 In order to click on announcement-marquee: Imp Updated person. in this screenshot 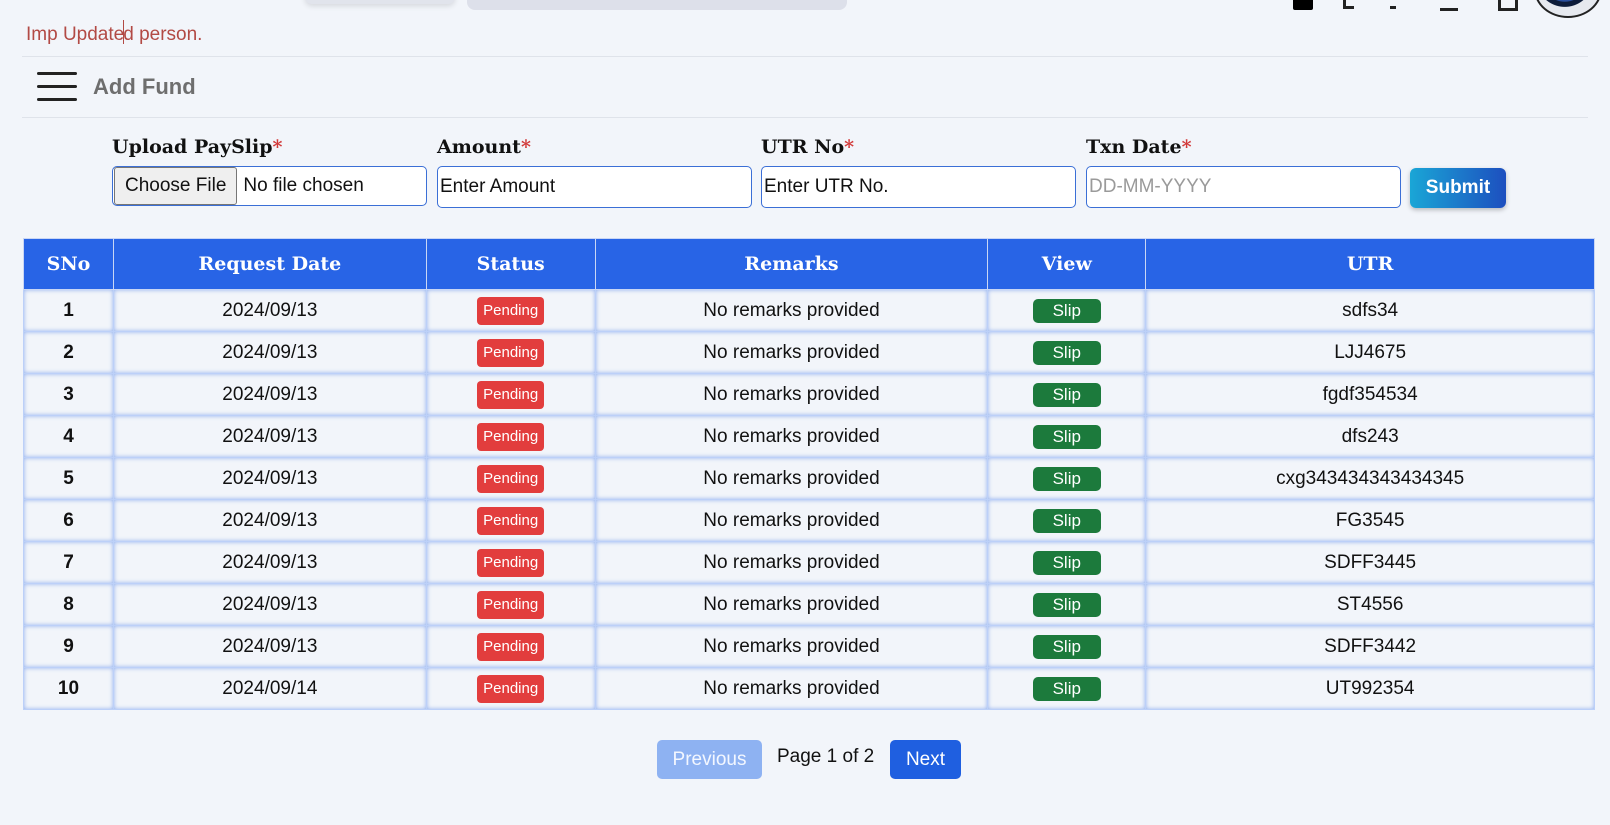, I will do `click(114, 33)`.